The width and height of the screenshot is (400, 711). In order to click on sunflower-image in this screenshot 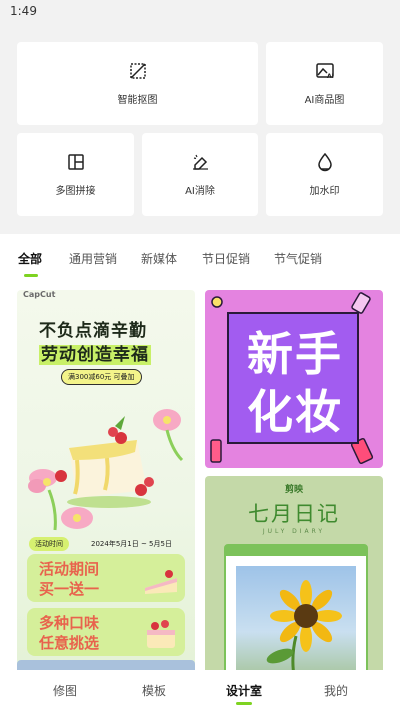, I will do `click(304, 625)`.